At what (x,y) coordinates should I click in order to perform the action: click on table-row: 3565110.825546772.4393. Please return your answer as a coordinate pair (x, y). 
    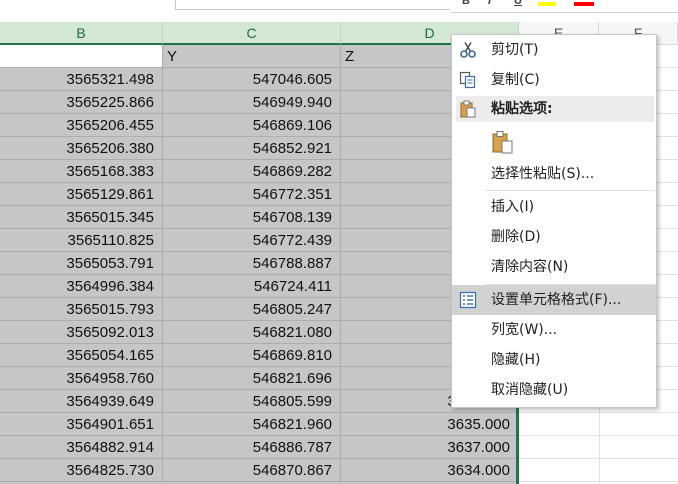
    Looking at the image, I should click on (259, 240).